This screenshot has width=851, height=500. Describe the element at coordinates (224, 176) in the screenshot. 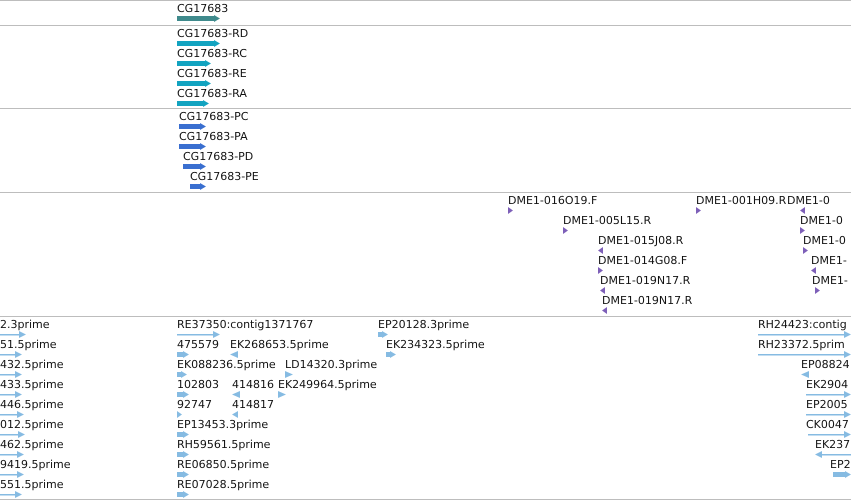

I see `feature-label: CG17683-PE` at that location.